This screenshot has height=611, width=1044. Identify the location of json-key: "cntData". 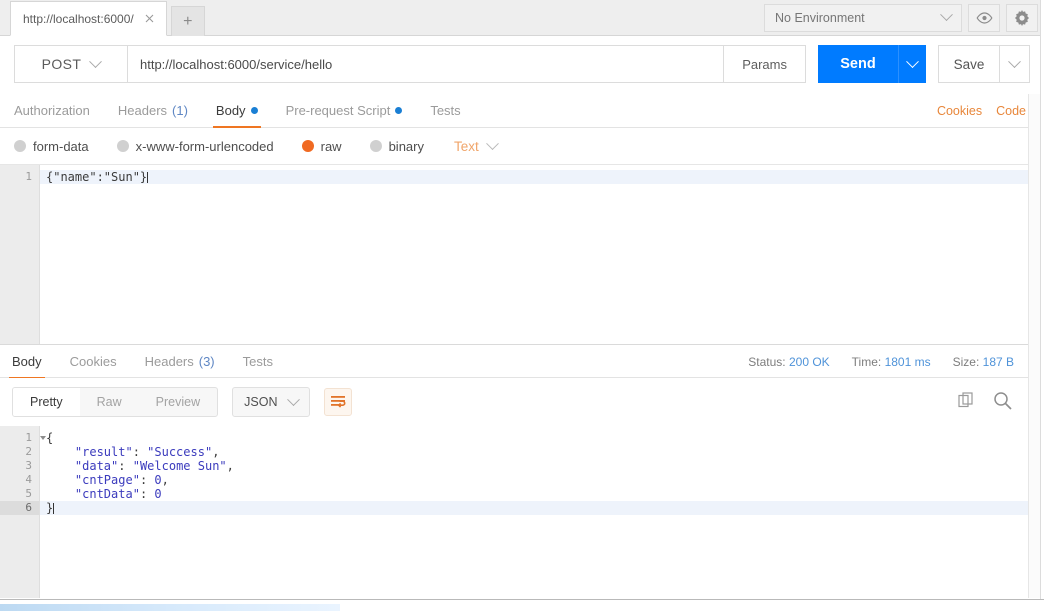
(107, 494).